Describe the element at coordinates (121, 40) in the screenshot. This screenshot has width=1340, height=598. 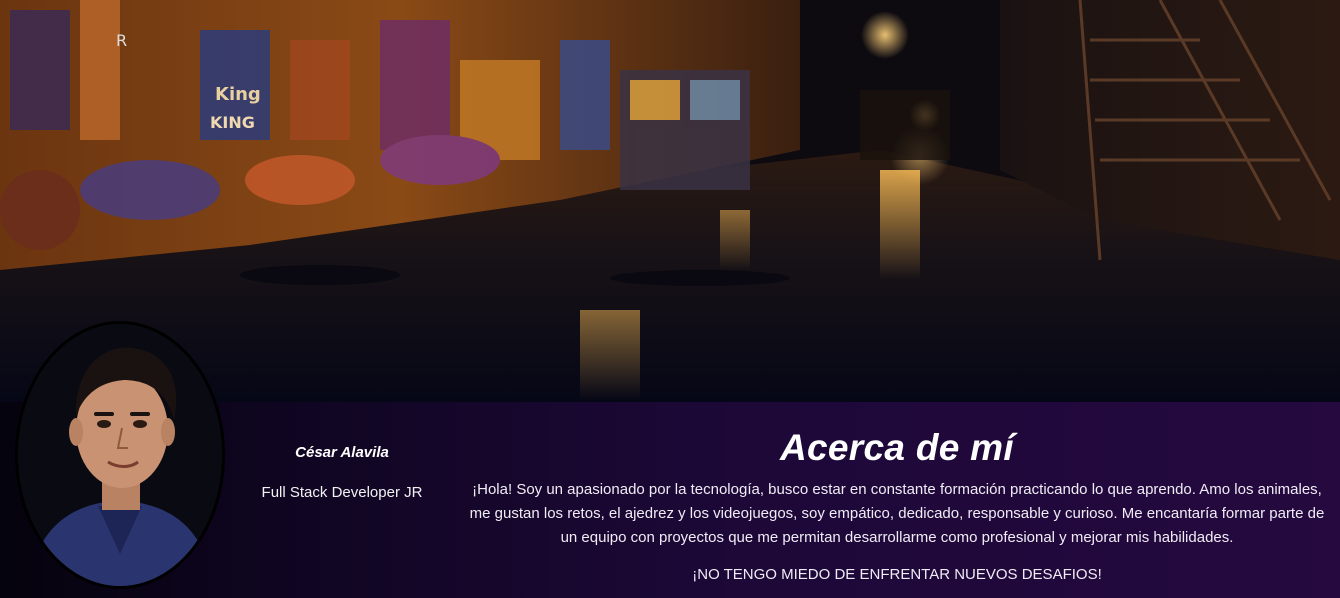
I see `graffiti-tag-r: R` at that location.